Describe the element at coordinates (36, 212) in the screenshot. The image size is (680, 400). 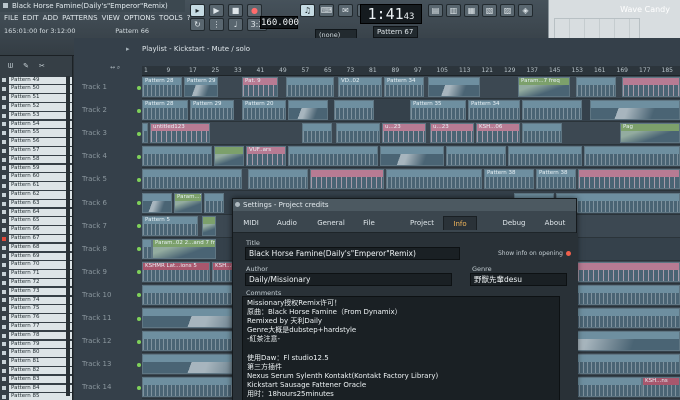
I see `pattern-list-item: Pattern 64` at that location.